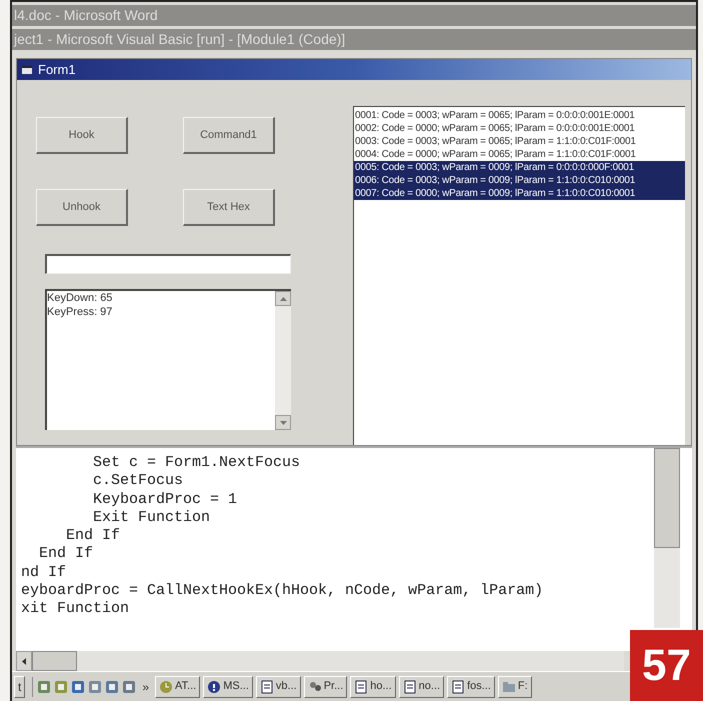 The image size is (703, 701). I want to click on scroll-left-icon, so click(24, 661).